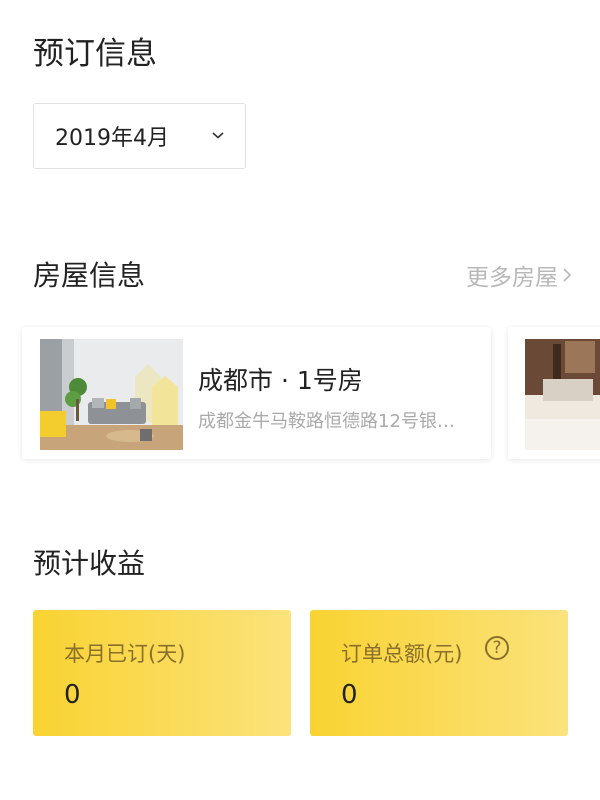 Image resolution: width=600 pixels, height=800 pixels. Describe the element at coordinates (162, 673) in the screenshot. I see `stat-booked-days: 本月已订(天) 0` at that location.